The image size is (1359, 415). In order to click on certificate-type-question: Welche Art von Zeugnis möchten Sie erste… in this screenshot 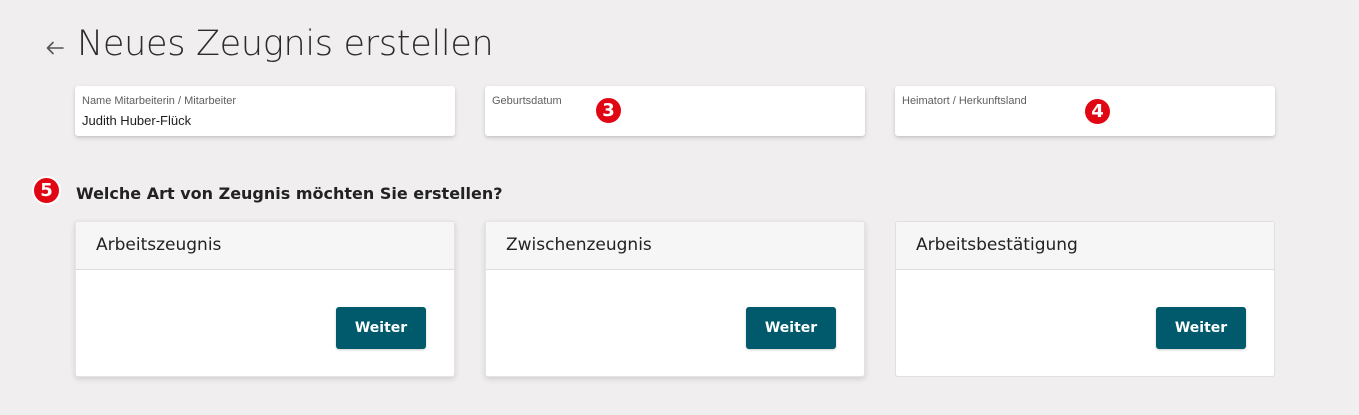, I will do `click(289, 193)`.